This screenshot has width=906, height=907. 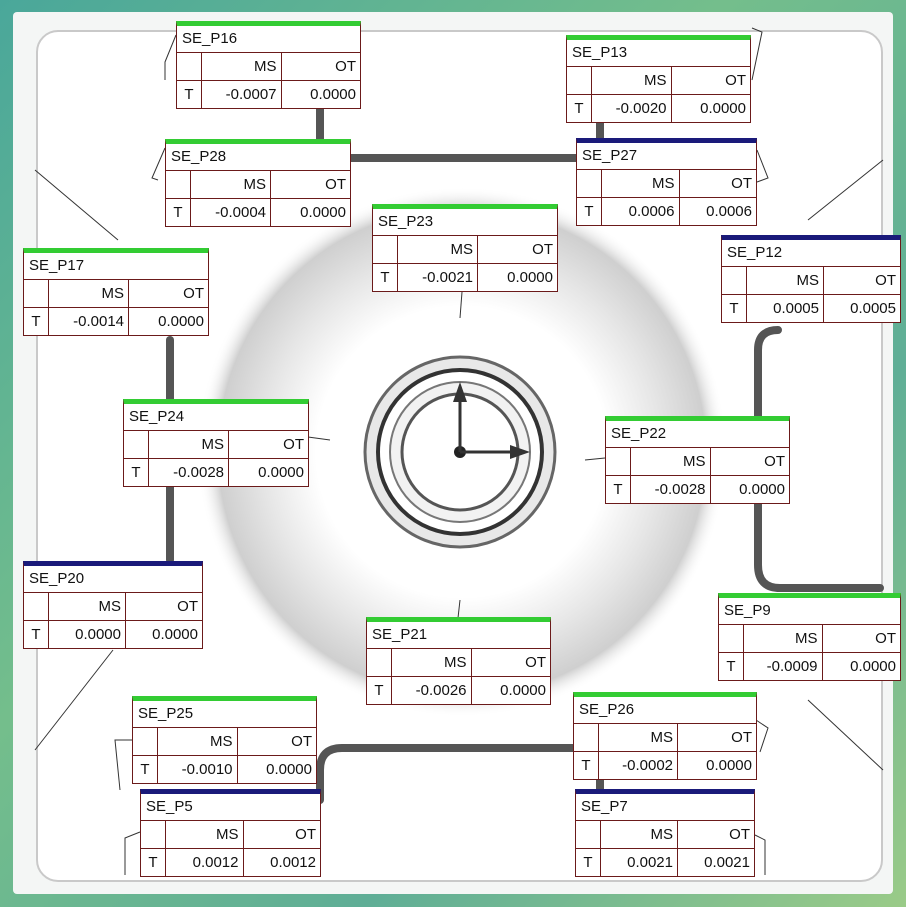 I want to click on ot-value: 0.0012, so click(x=293, y=862).